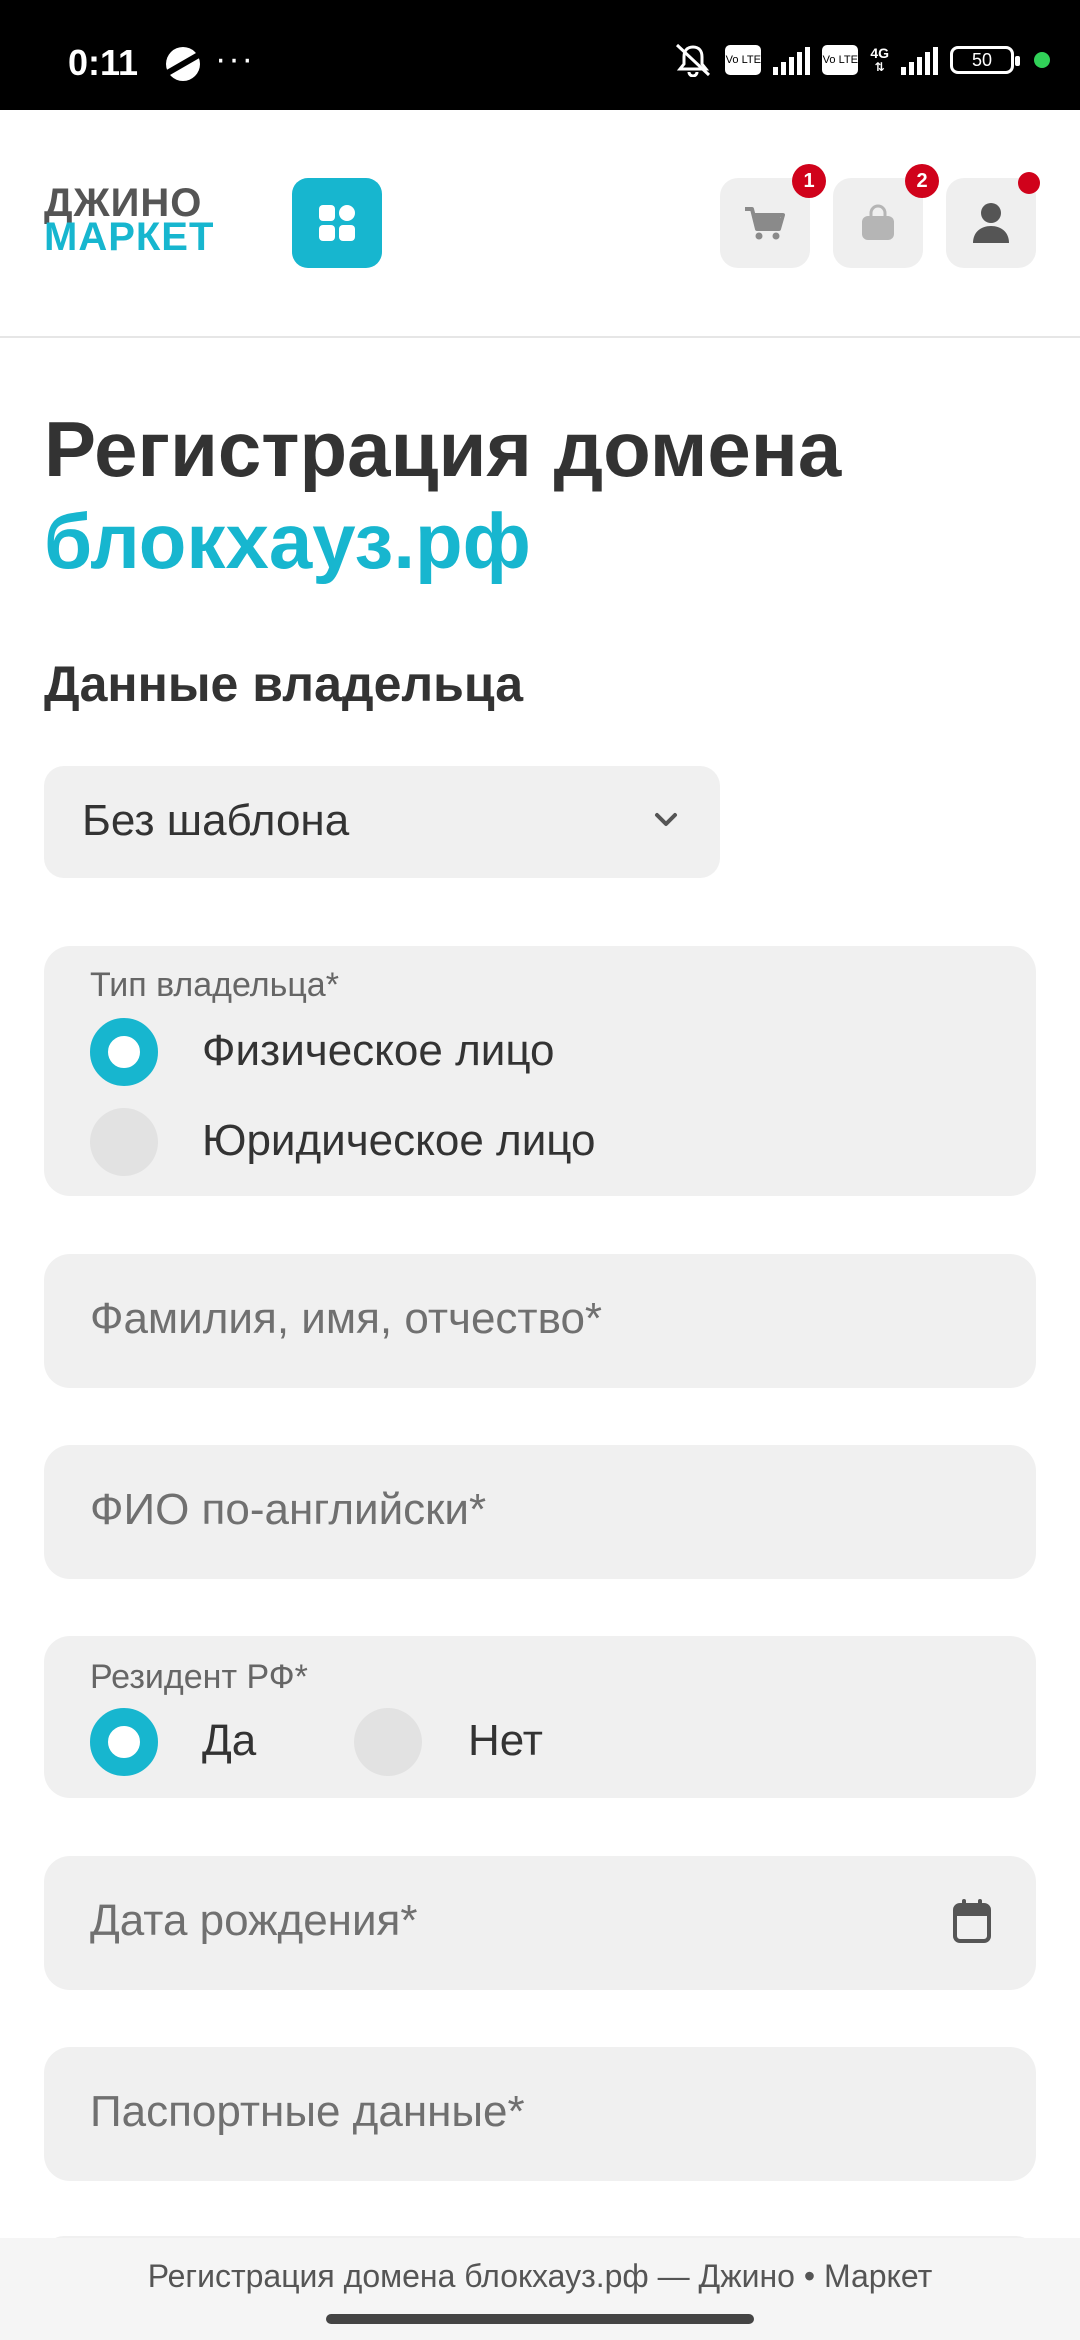 The height and width of the screenshot is (2340, 1080). What do you see at coordinates (124, 1742) in the screenshot?
I see `radio-resident-yes` at bounding box center [124, 1742].